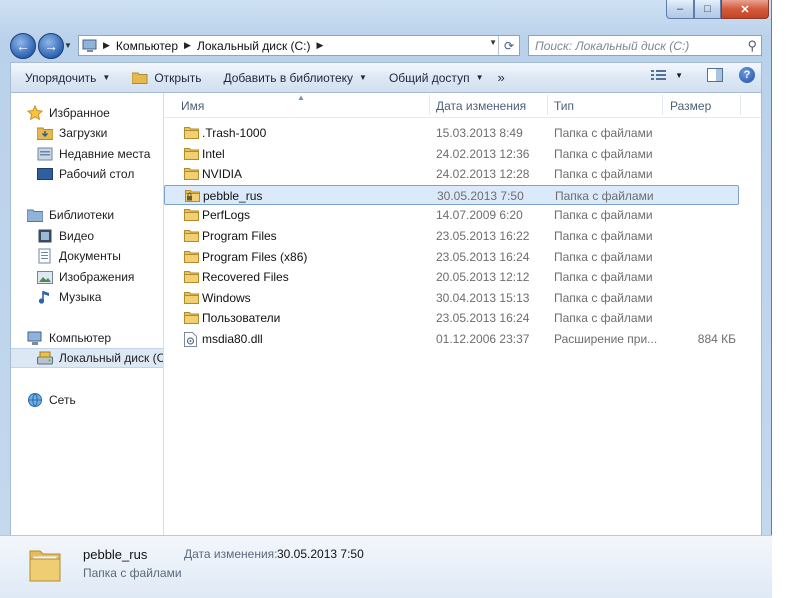 This screenshot has height=598, width=800. Describe the element at coordinates (501, 77) in the screenshot. I see `more-commands-button: »` at that location.